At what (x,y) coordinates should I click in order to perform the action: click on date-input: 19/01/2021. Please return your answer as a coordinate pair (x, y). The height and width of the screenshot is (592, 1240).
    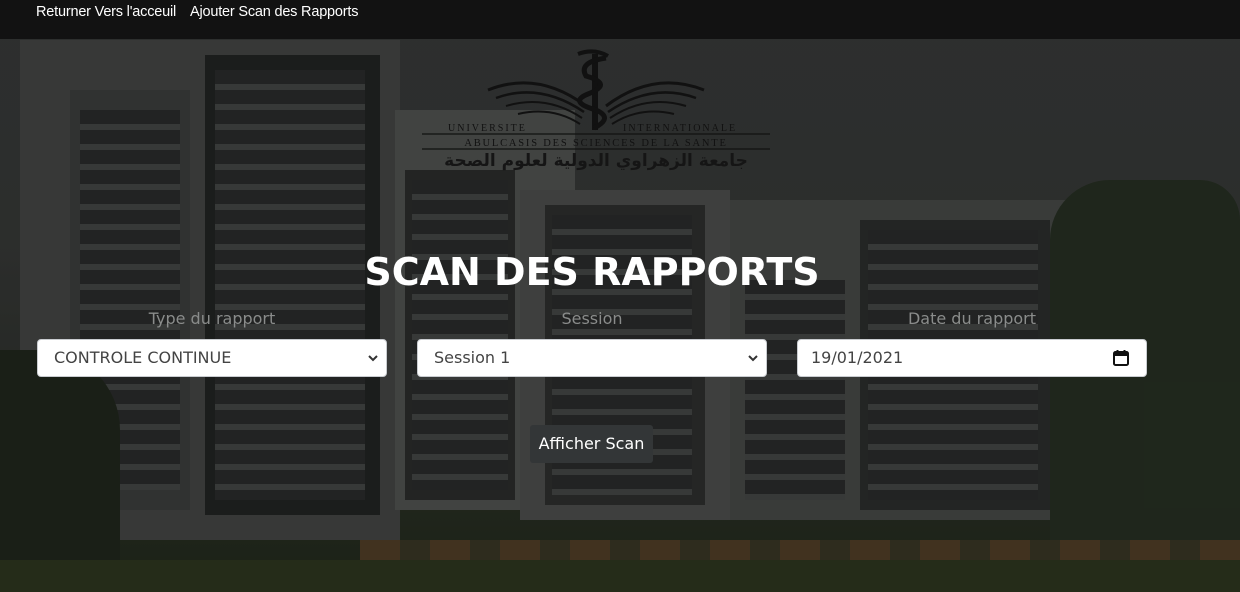
    Looking at the image, I should click on (972, 358).